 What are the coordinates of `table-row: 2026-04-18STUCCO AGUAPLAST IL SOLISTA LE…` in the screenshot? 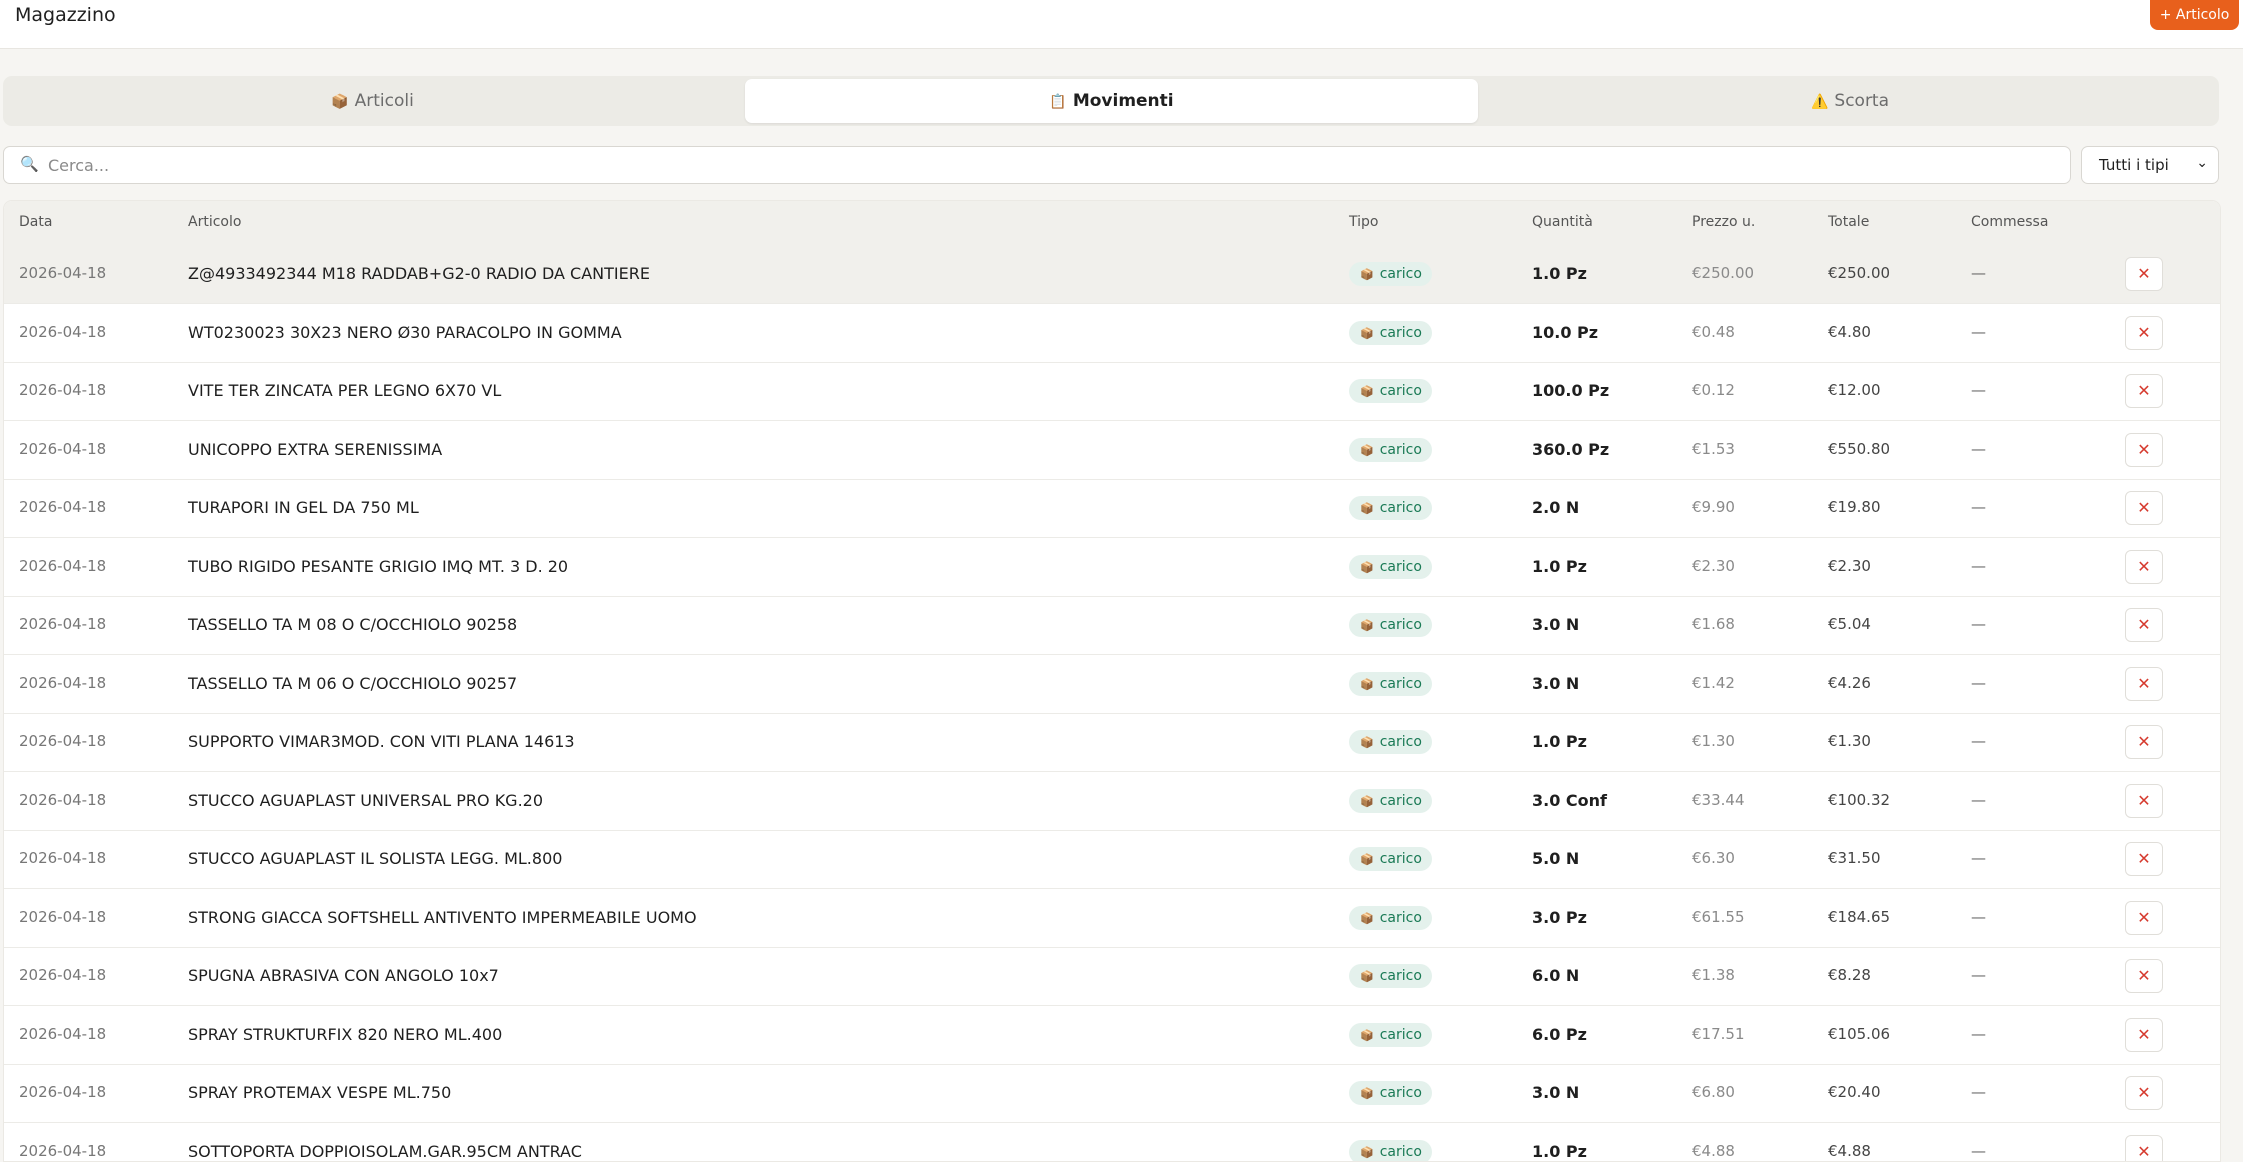 It's located at (1112, 859).